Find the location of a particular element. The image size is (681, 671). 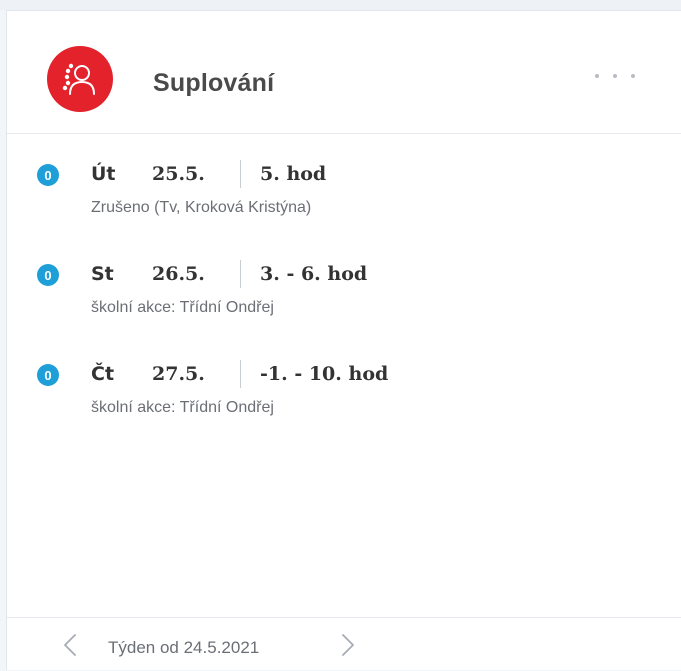

day-label: Čt is located at coordinates (103, 374).